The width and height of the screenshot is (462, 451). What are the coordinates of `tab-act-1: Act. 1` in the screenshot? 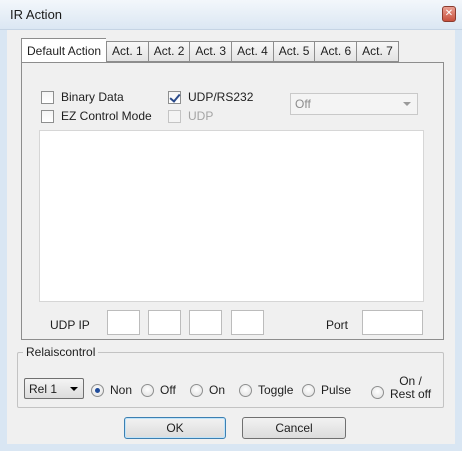 It's located at (127, 51).